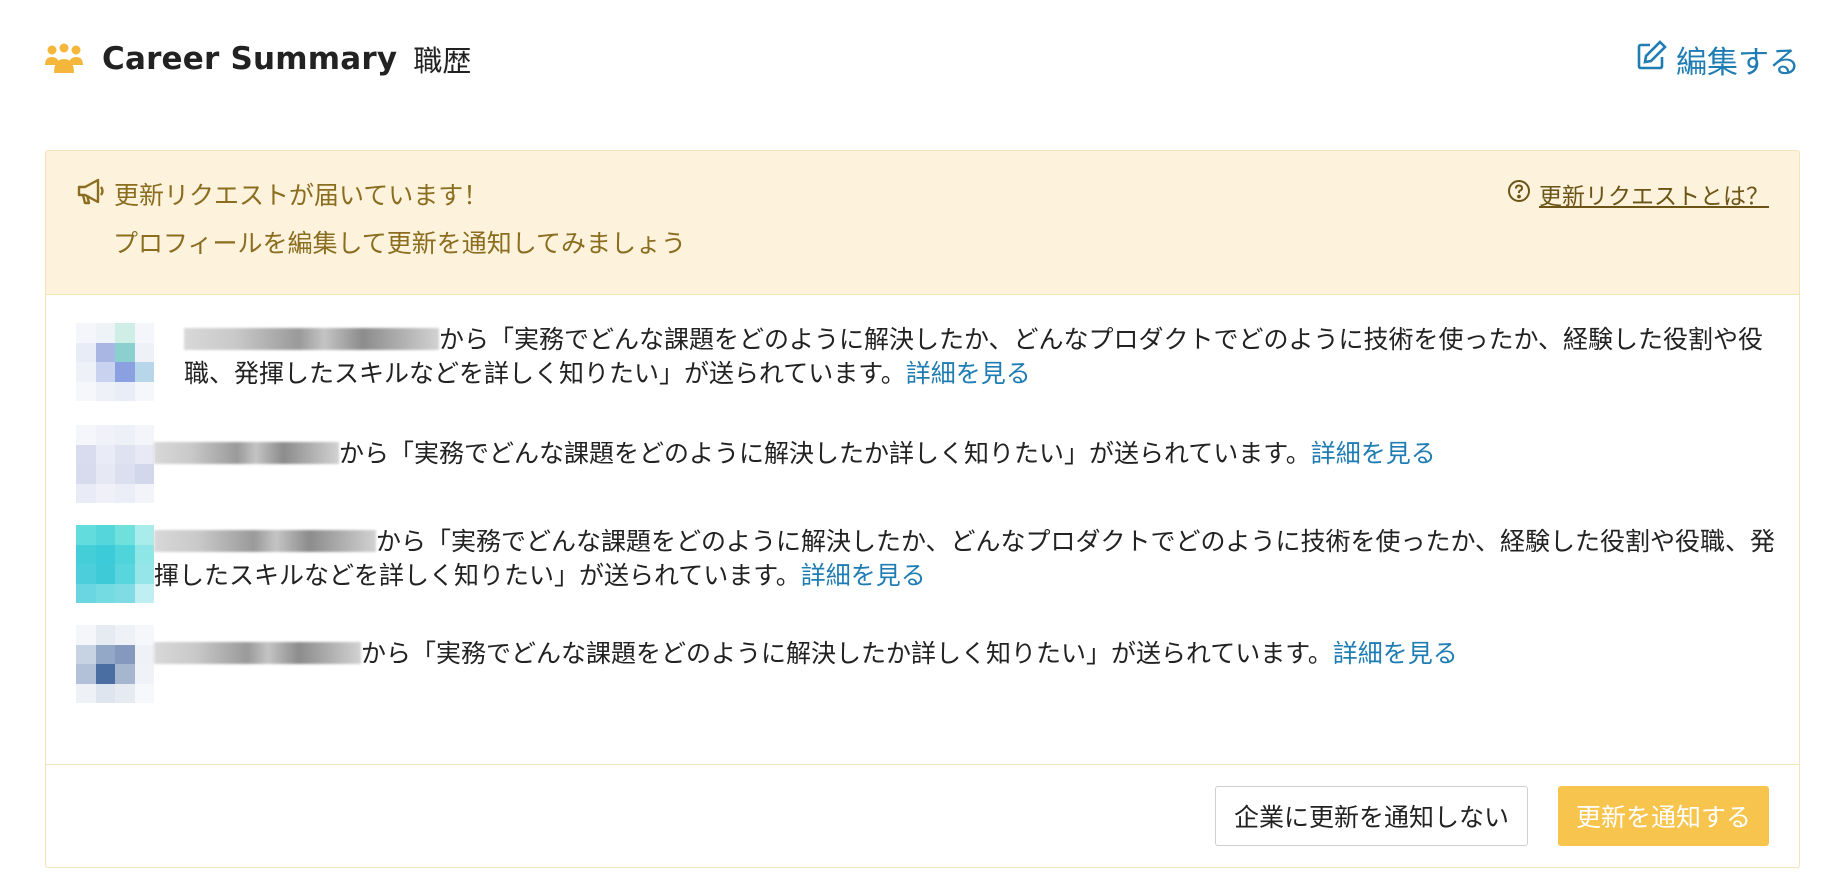 The width and height of the screenshot is (1826, 890). Describe the element at coordinates (1738, 62) in the screenshot. I see `edit-label: 編集する` at that location.